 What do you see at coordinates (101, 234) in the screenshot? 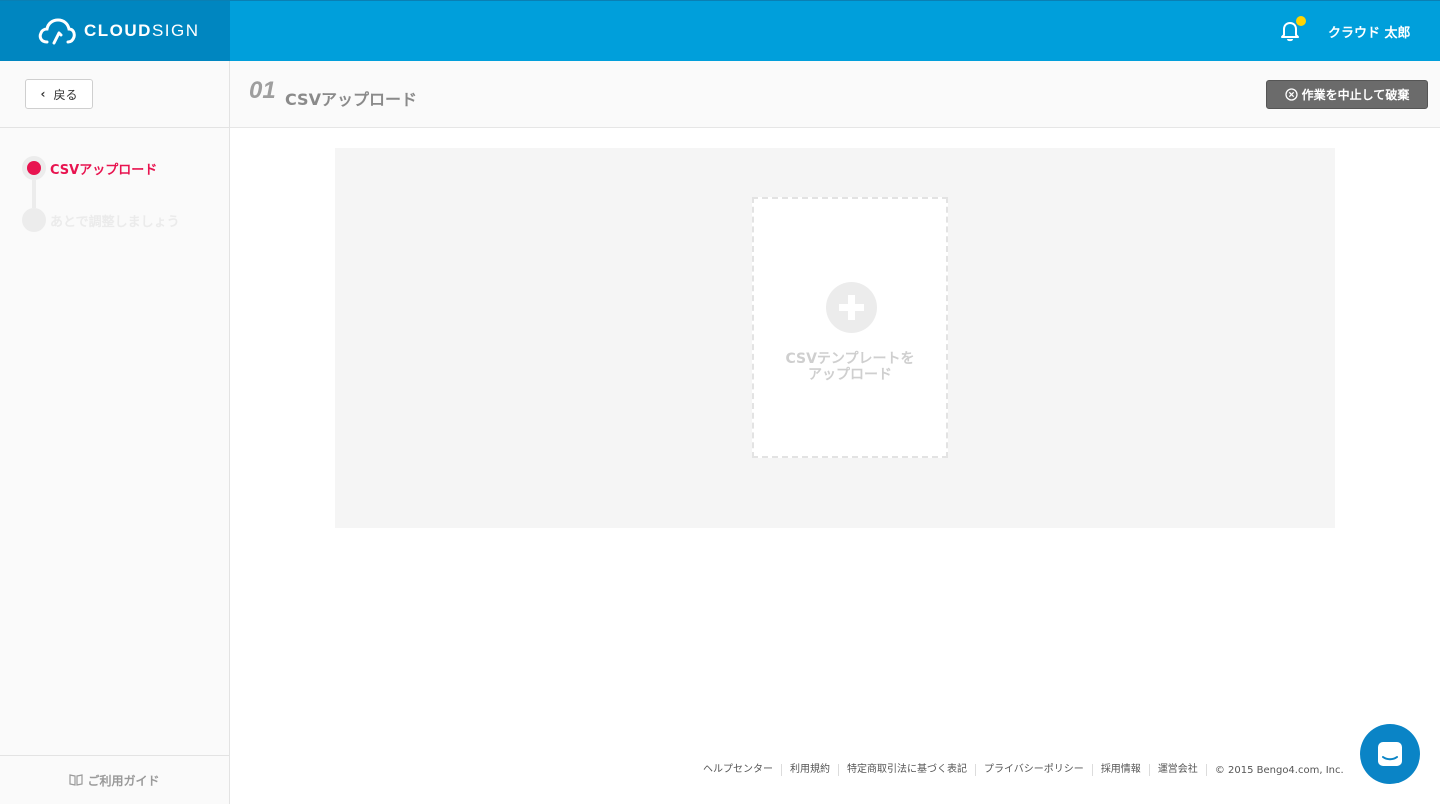
I see `step-item-adjust-later: あとで調整しましょう` at bounding box center [101, 234].